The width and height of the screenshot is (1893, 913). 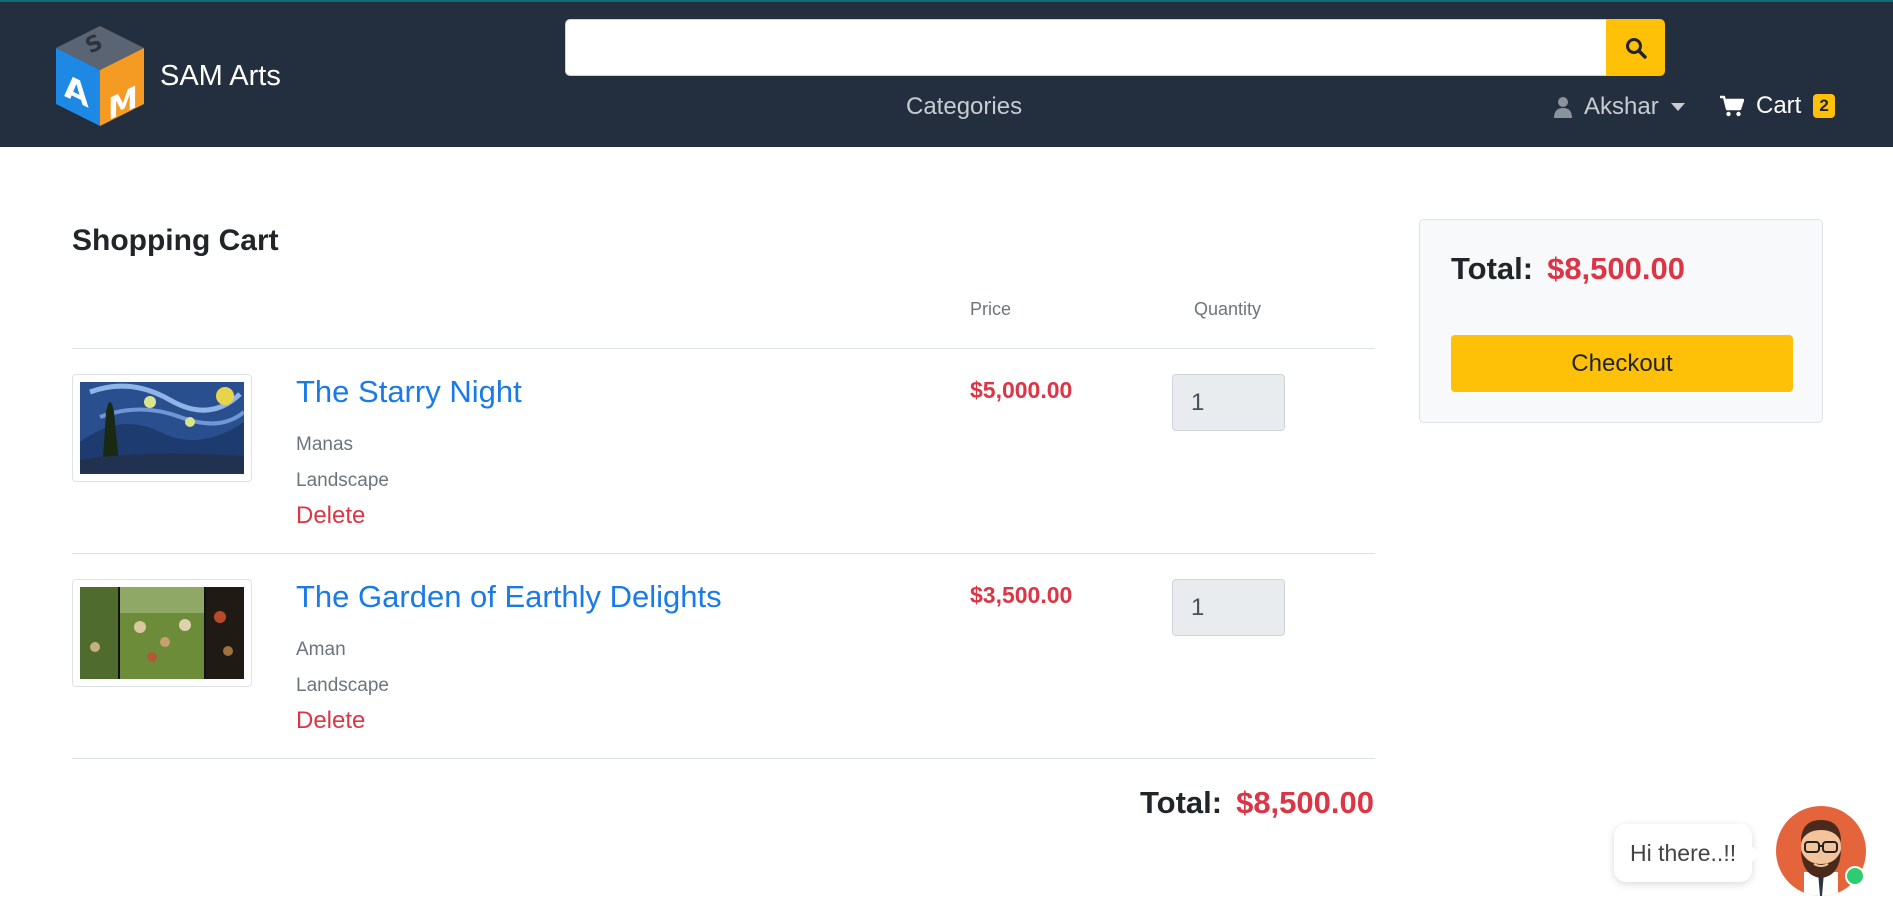 What do you see at coordinates (1621, 321) in the screenshot?
I see `order-summary-card: Total: $8,500.00 Checkout` at bounding box center [1621, 321].